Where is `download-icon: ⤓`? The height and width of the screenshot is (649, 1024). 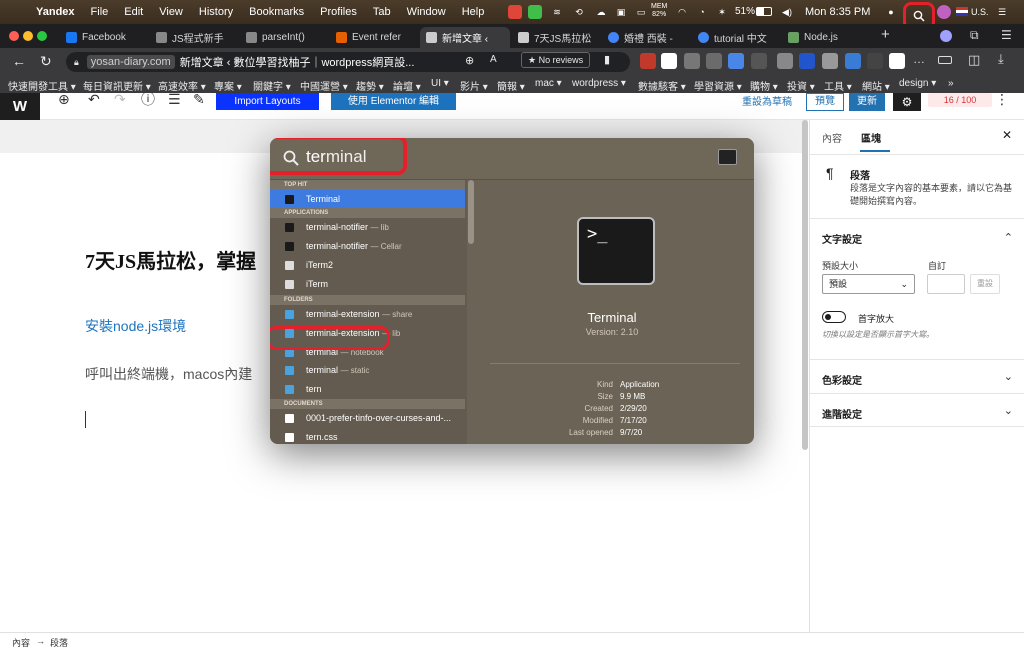
download-icon: ⤓ is located at coordinates (1001, 59).